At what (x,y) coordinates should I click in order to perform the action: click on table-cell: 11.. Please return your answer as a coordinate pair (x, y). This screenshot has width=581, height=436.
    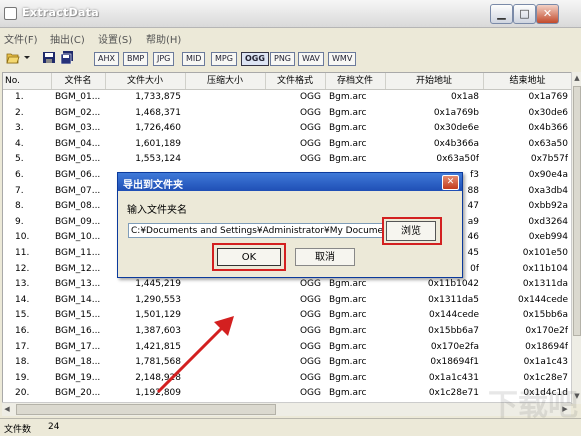
    Looking at the image, I should click on (22, 253).